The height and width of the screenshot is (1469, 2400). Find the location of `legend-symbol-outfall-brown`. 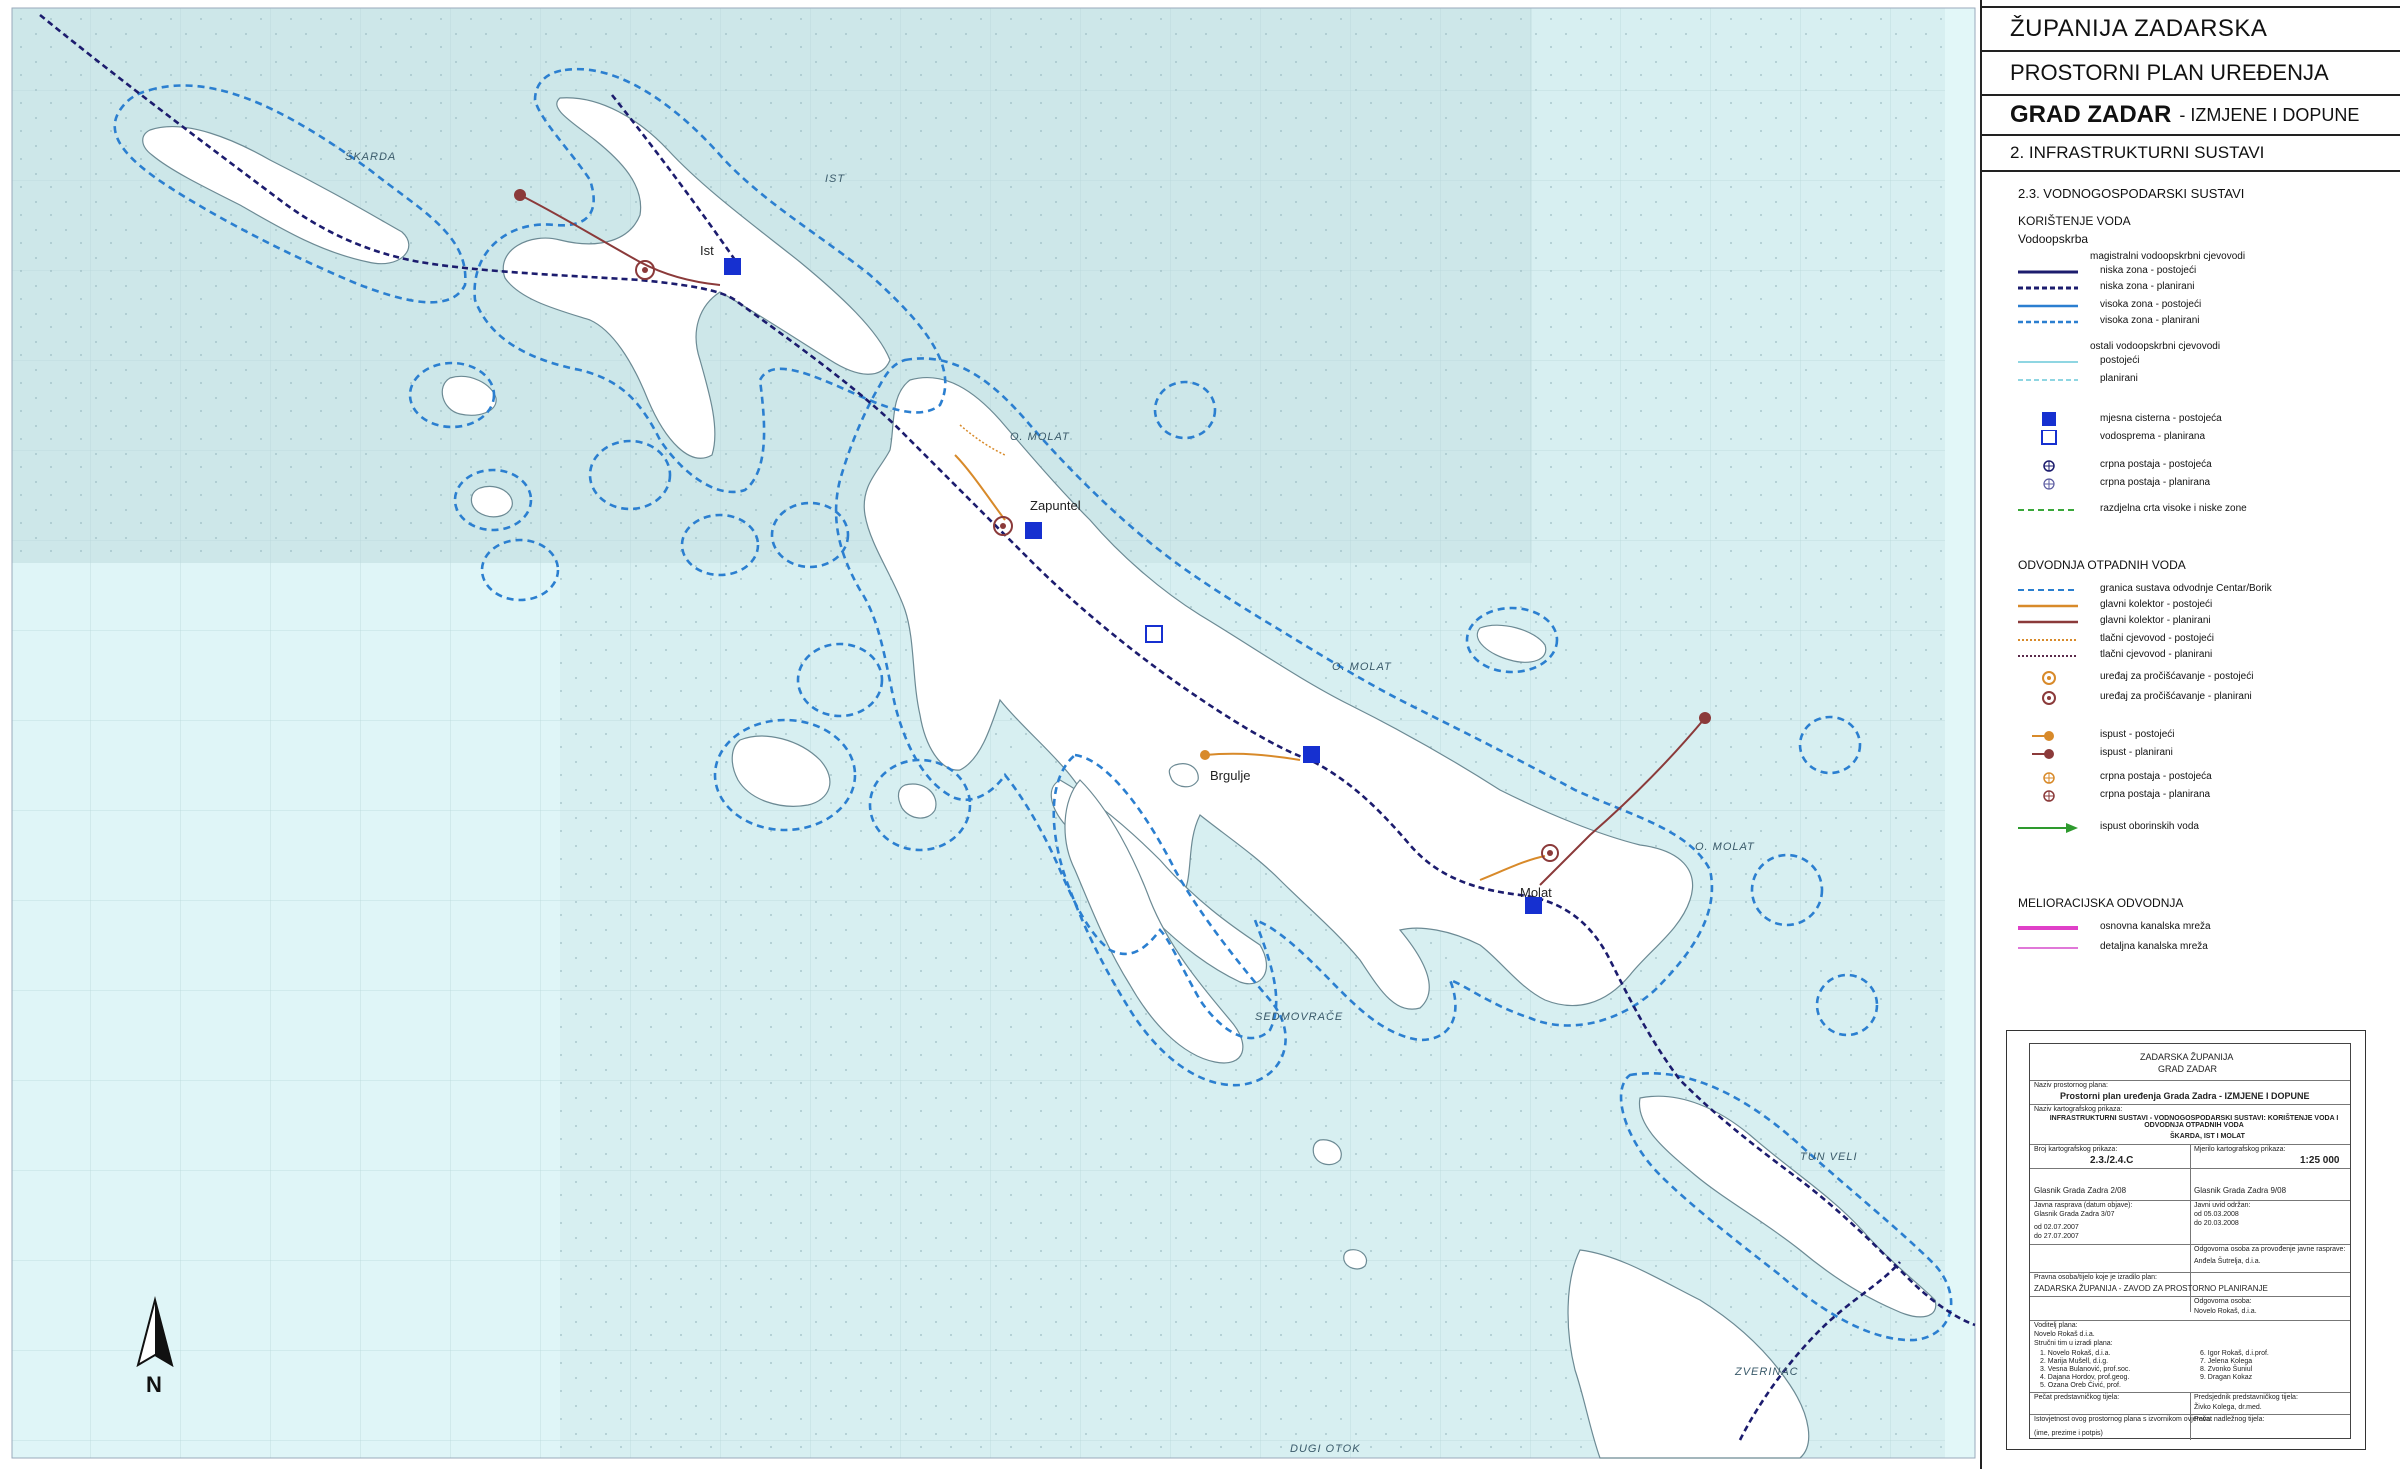

legend-symbol-outfall-brown is located at coordinates (2048, 754).